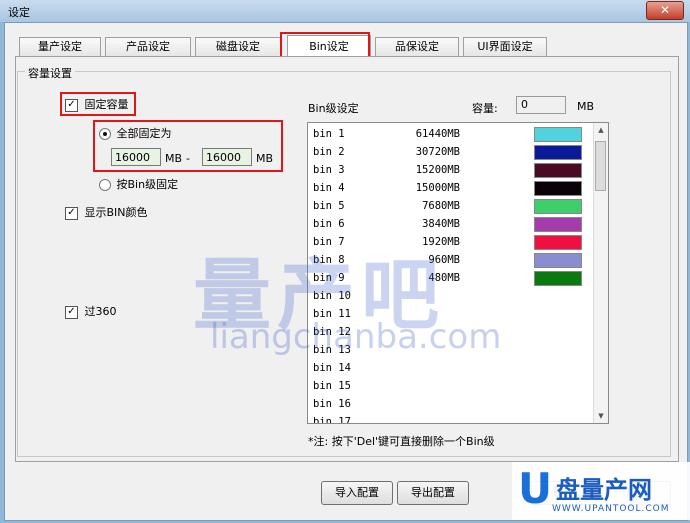 This screenshot has width=690, height=523. I want to click on over360-label: 过360, so click(100, 311).